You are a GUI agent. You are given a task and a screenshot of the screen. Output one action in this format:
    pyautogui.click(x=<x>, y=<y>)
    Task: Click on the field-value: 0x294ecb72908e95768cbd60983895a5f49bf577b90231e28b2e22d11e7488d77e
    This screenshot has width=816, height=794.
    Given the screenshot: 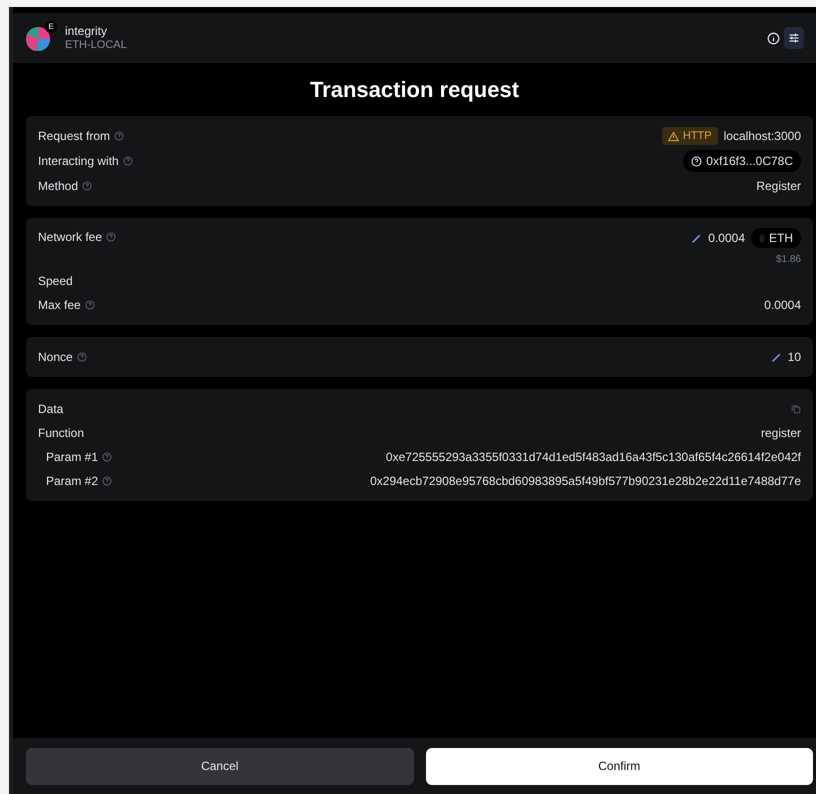 What is the action you would take?
    pyautogui.click(x=585, y=481)
    